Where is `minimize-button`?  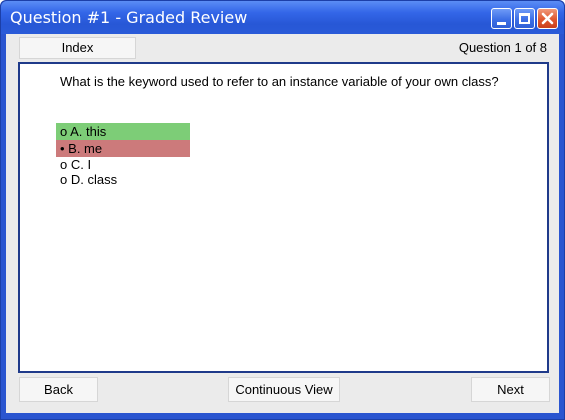
minimize-button is located at coordinates (501, 18).